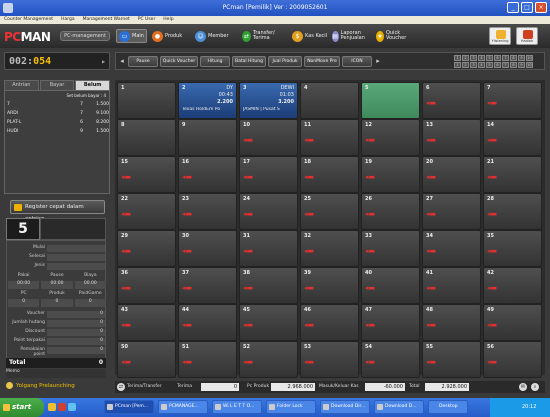 The width and height of the screenshot is (550, 417). Describe the element at coordinates (512, 285) in the screenshot. I see `pc-seat: 42 ◂▬` at that location.